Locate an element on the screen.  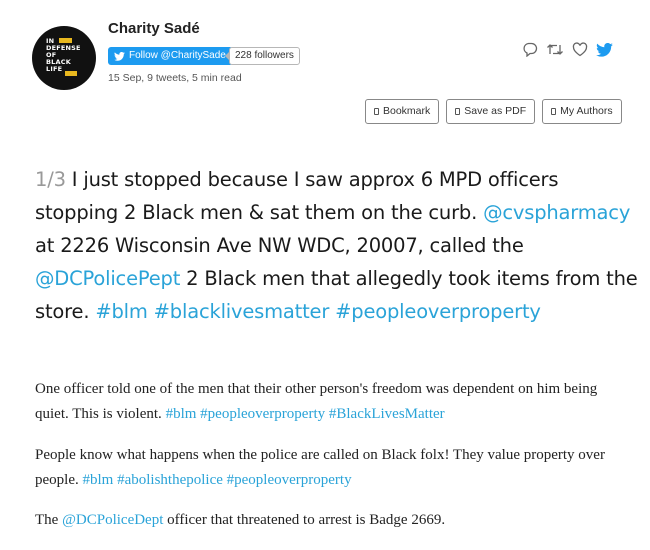
tweet-counter: 1/3 is located at coordinates (50, 179).